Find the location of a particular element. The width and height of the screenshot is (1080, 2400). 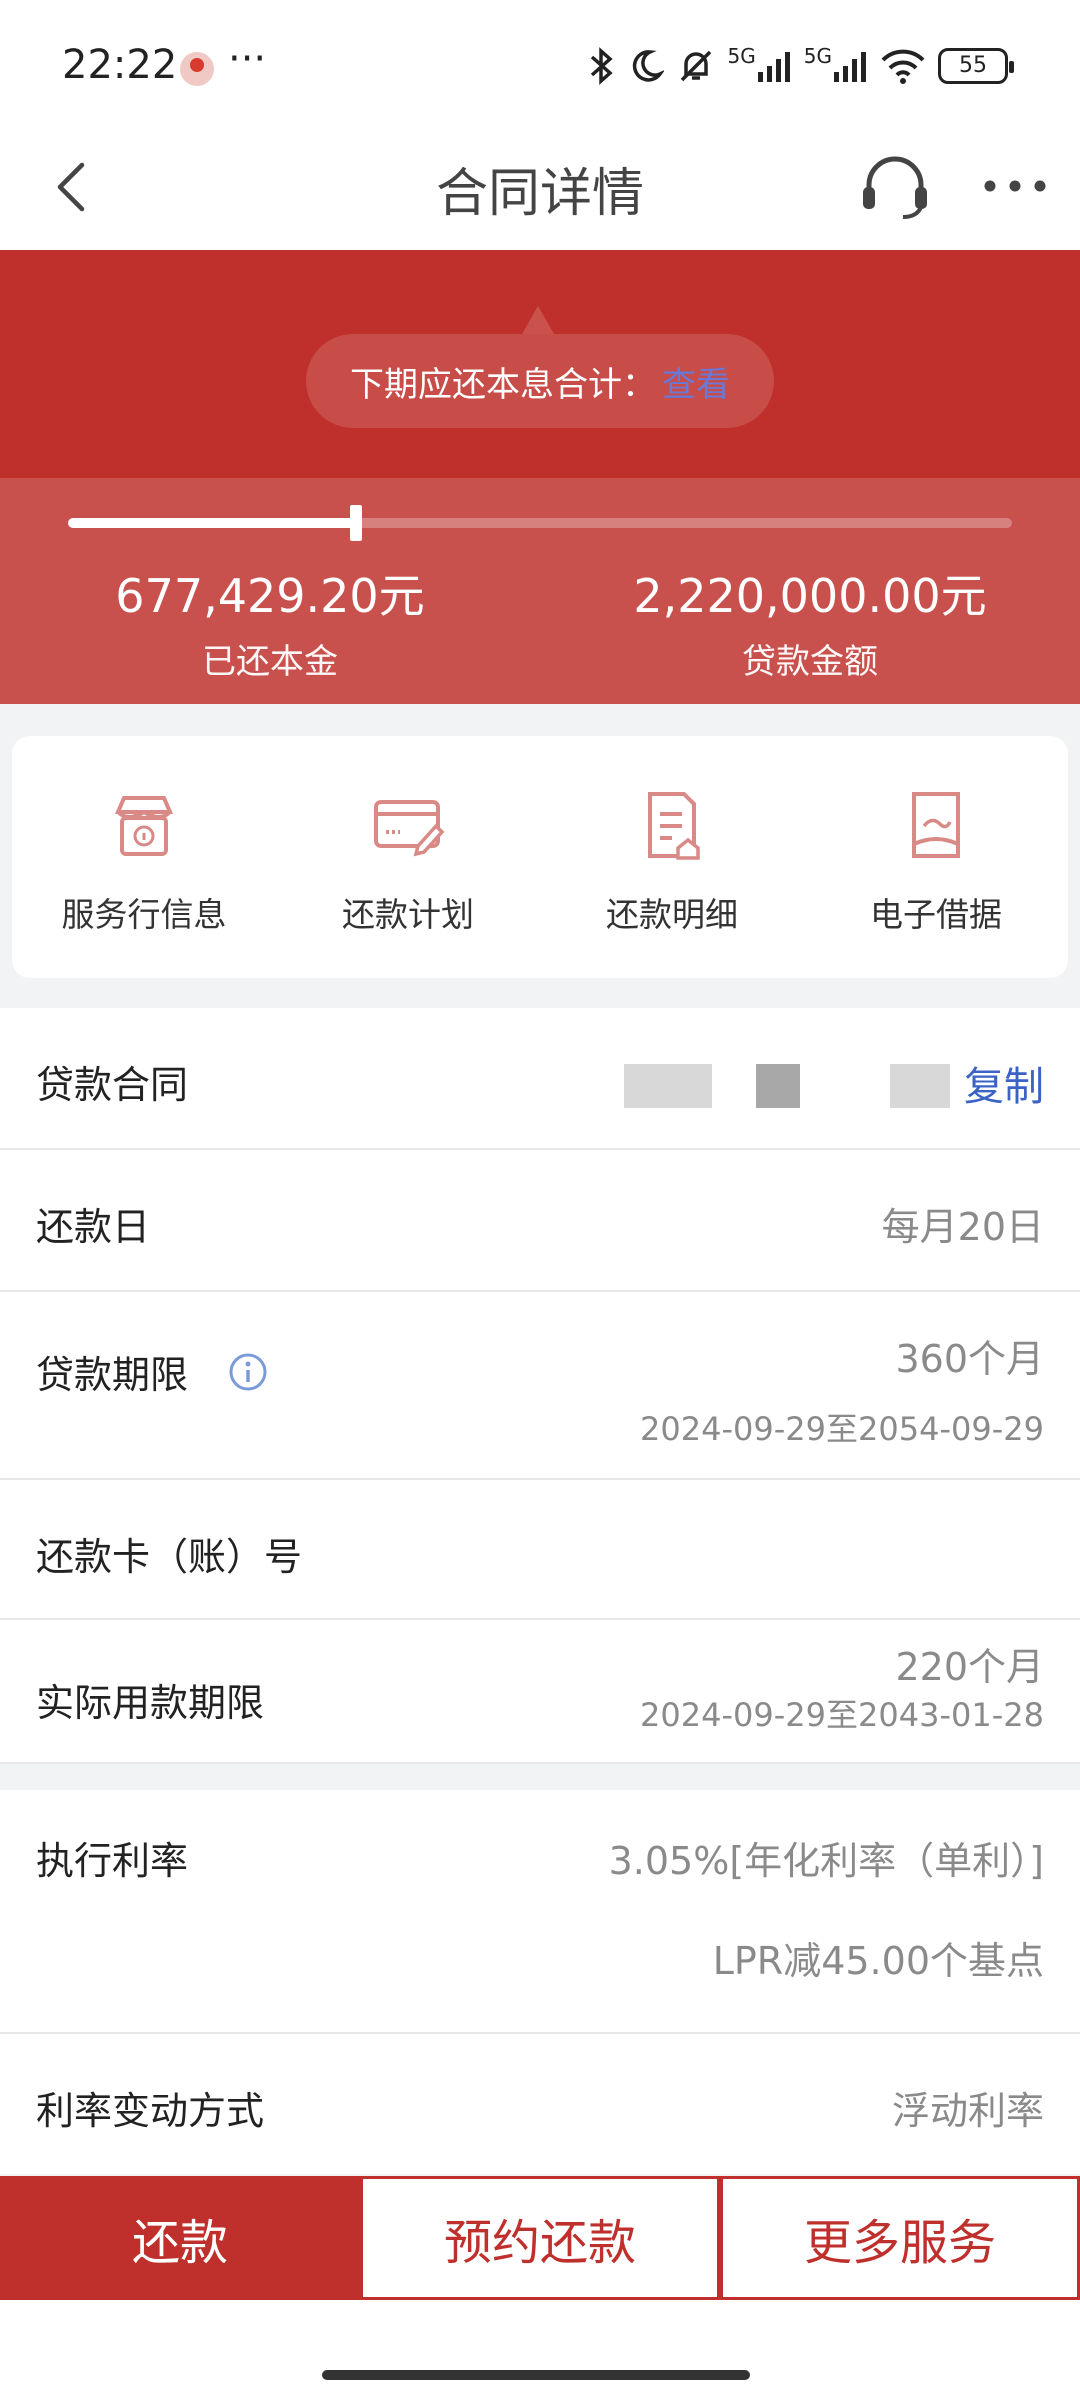

repayment-progress-knob is located at coordinates (355, 523).